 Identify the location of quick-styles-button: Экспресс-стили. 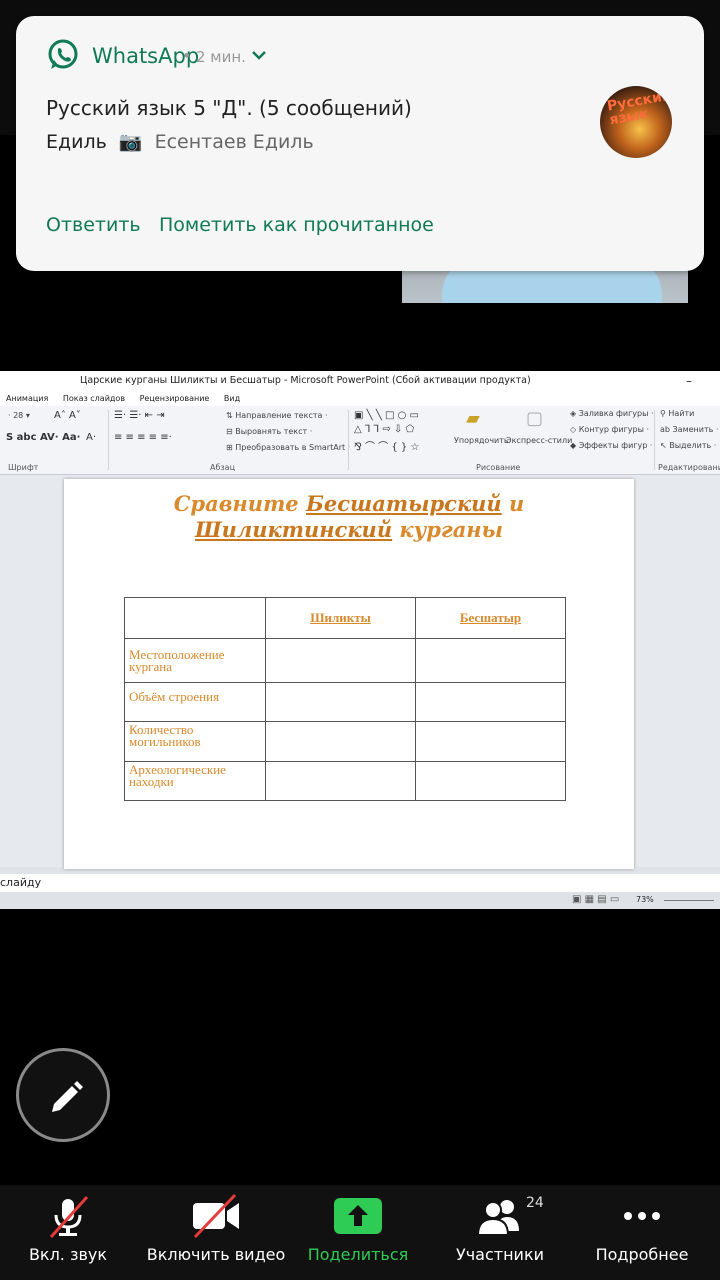
(539, 440).